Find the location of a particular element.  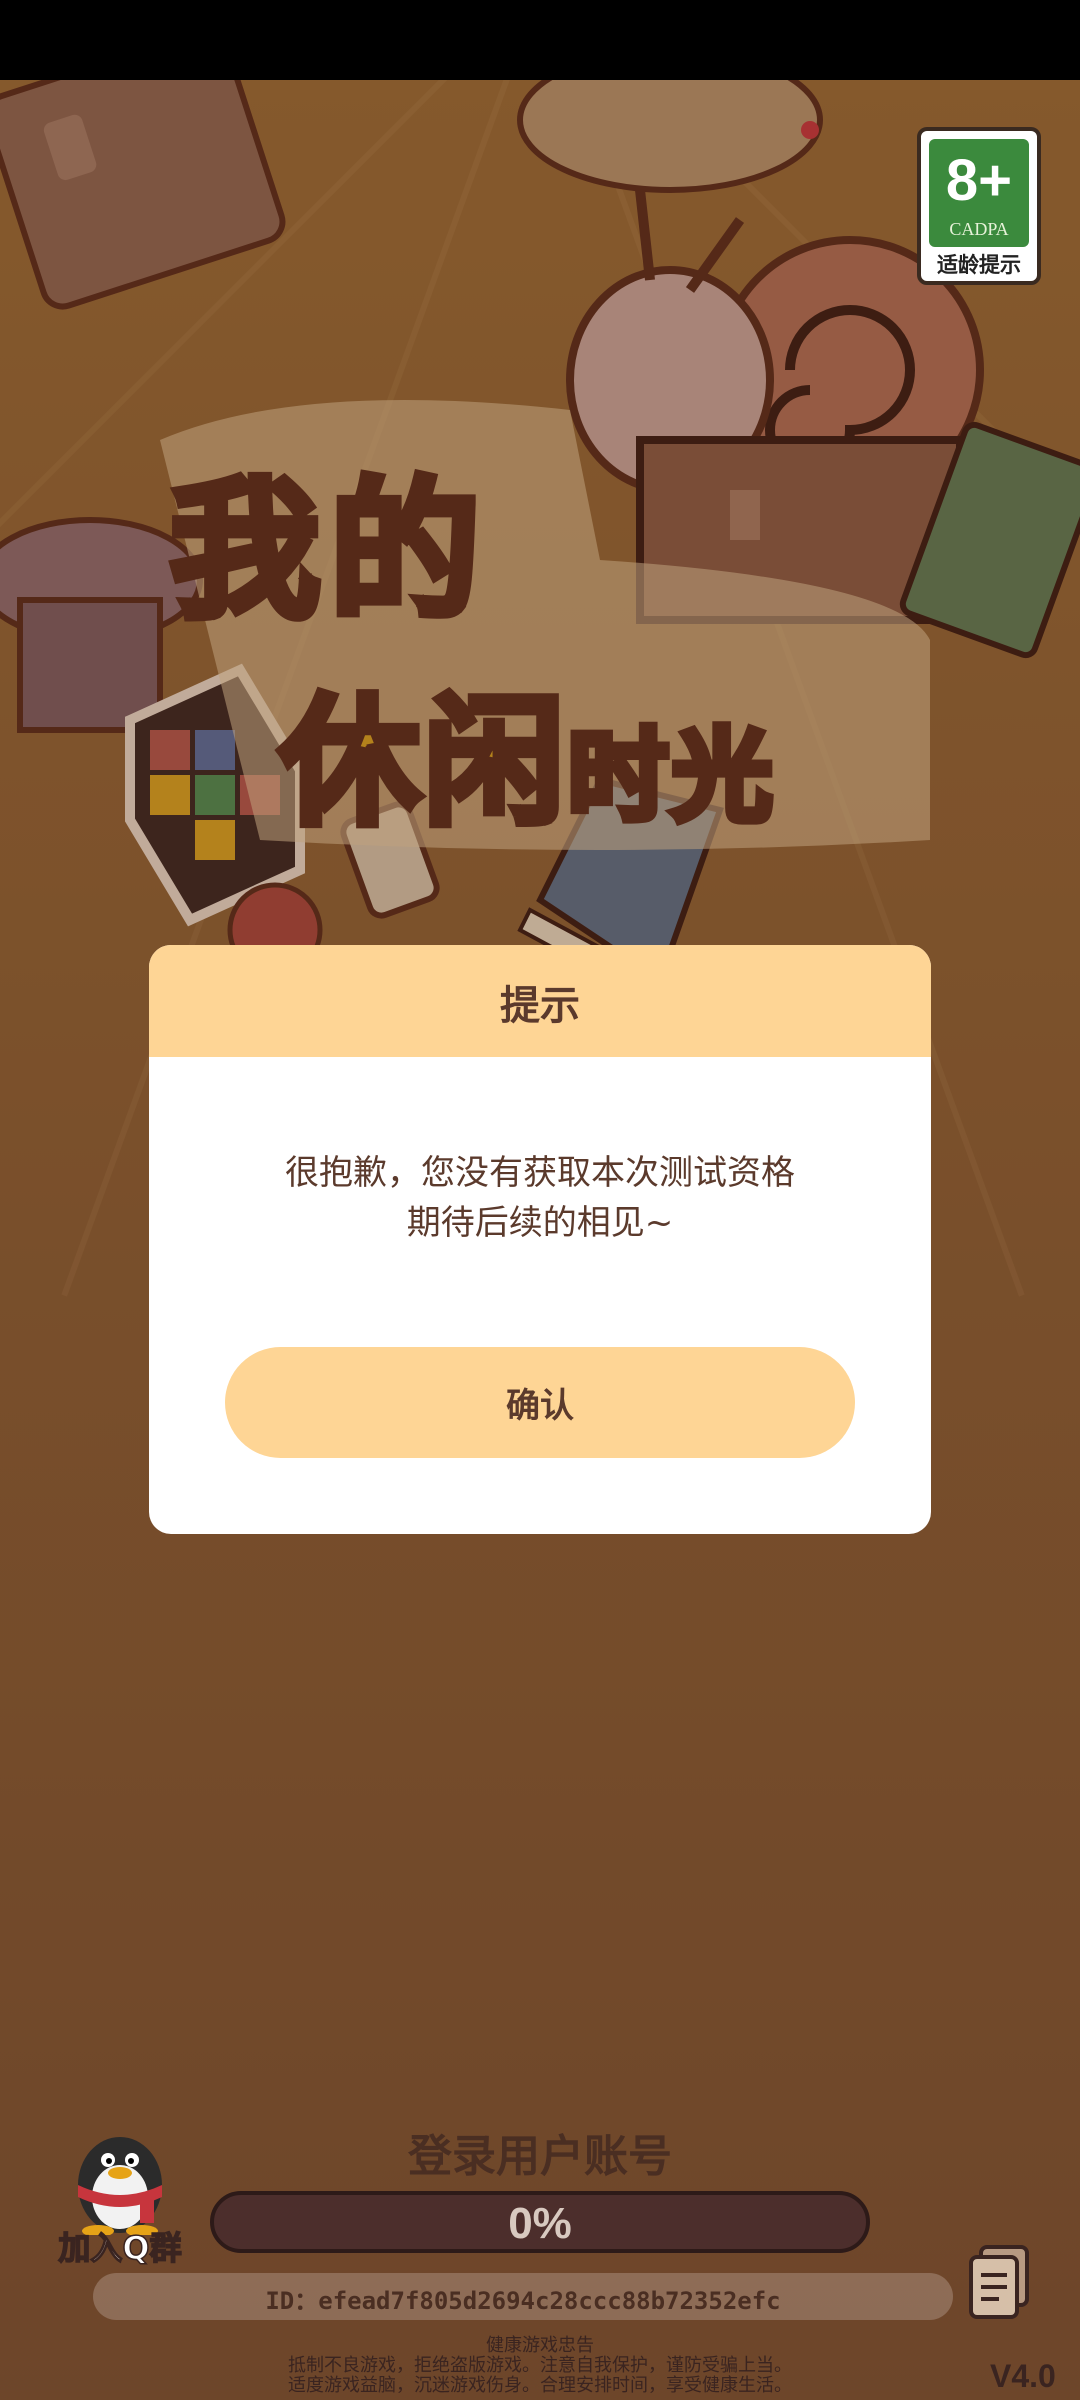

document-icon is located at coordinates (1000, 2282).